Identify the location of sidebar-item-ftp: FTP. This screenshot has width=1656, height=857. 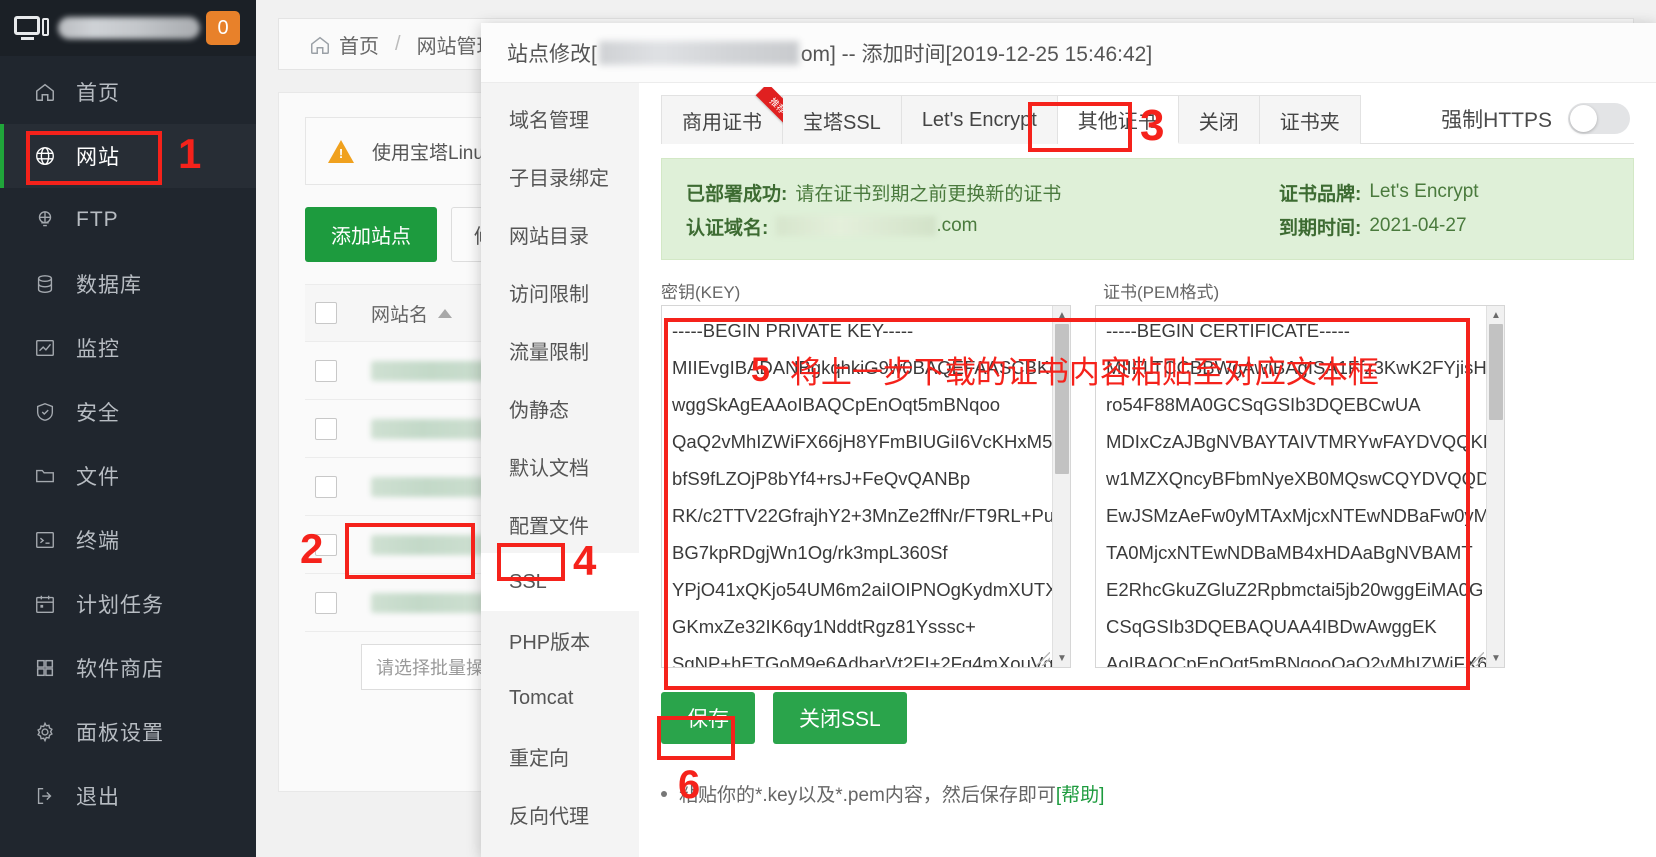
(128, 220).